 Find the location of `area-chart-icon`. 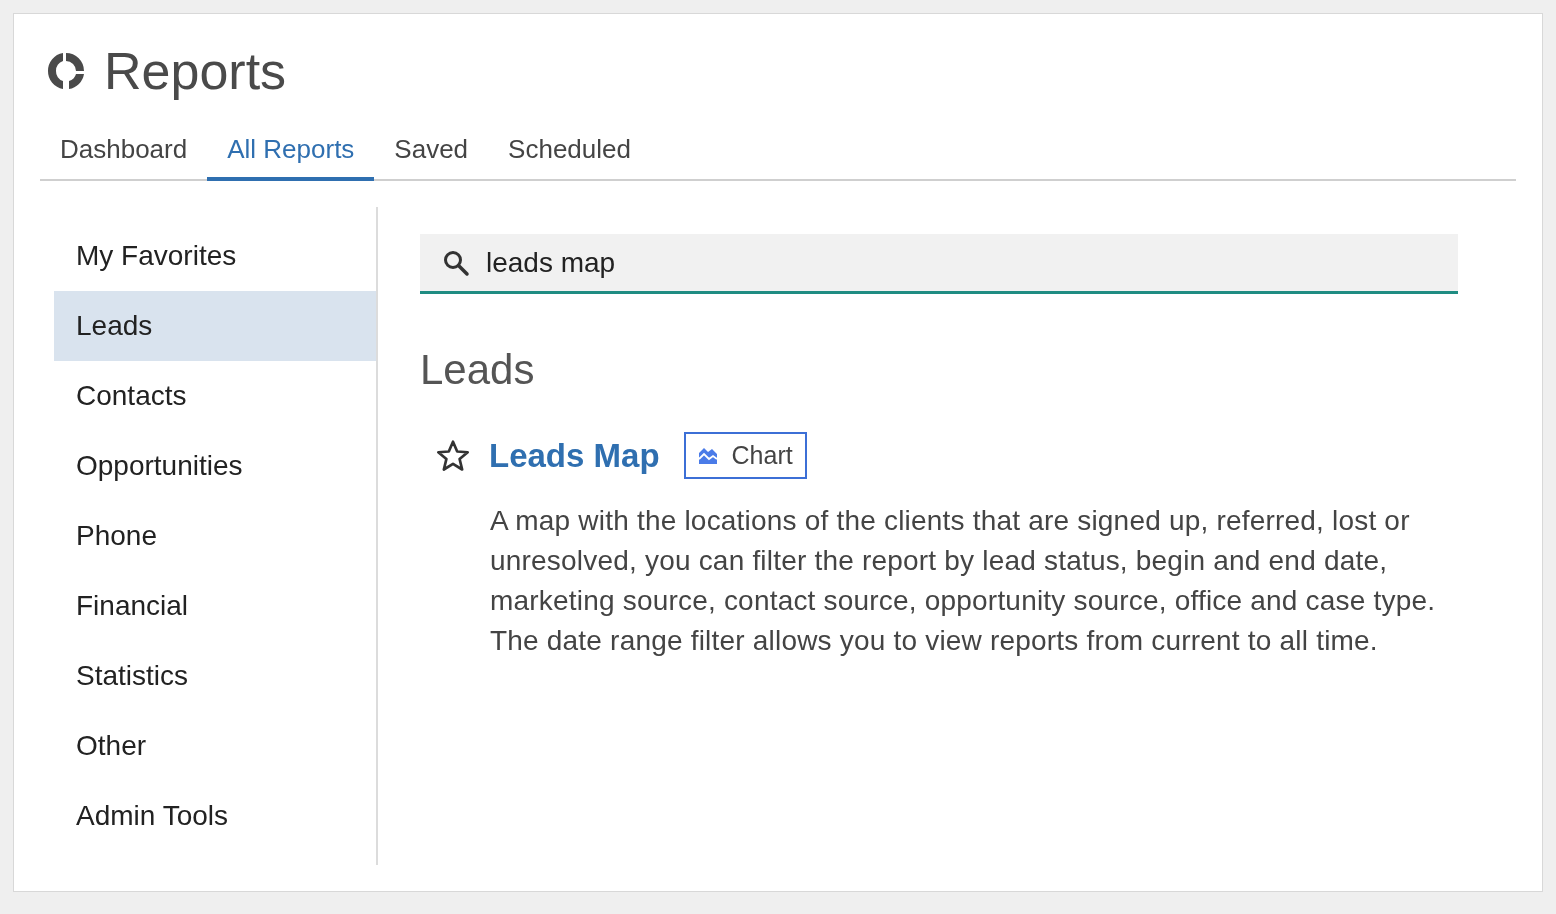

area-chart-icon is located at coordinates (707, 455).